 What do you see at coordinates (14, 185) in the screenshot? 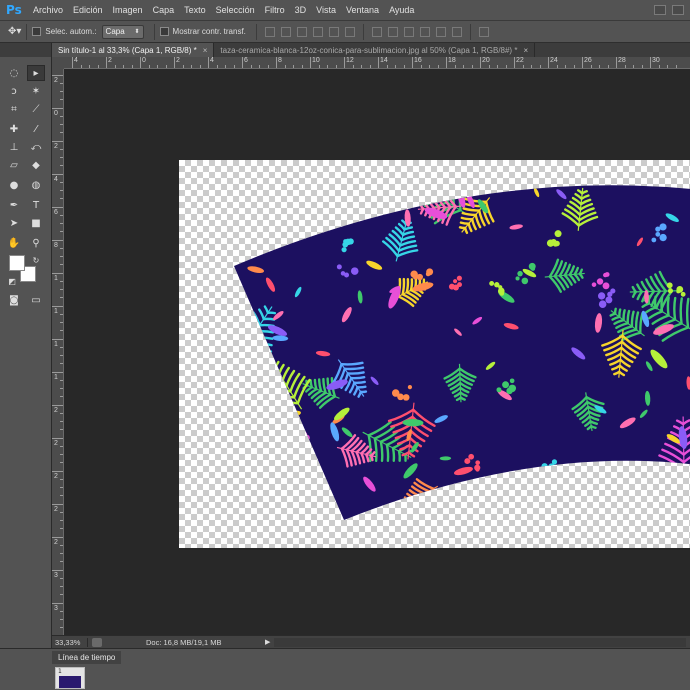
I see `blur-icon: ●` at bounding box center [14, 185].